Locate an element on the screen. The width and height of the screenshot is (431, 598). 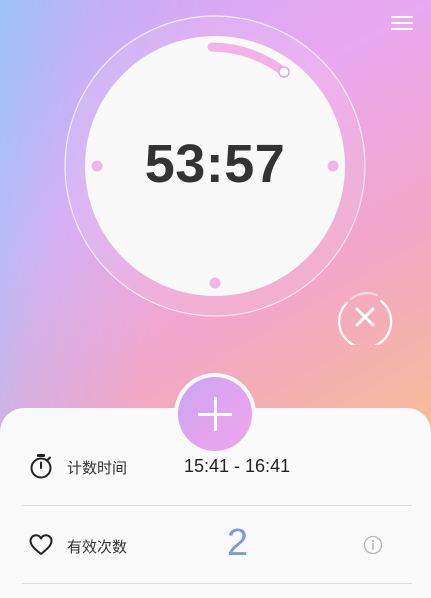
row-divider-bottom is located at coordinates (217, 583).